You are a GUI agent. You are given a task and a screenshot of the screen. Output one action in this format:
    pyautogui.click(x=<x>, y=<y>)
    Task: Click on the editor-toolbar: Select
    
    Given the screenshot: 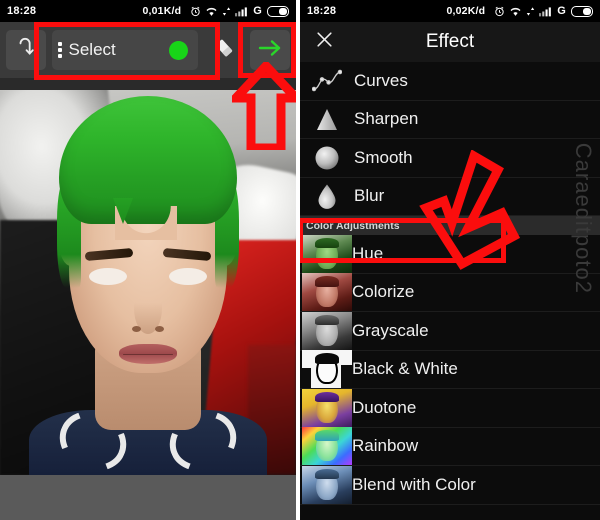 What is the action you would take?
    pyautogui.click(x=148, y=50)
    